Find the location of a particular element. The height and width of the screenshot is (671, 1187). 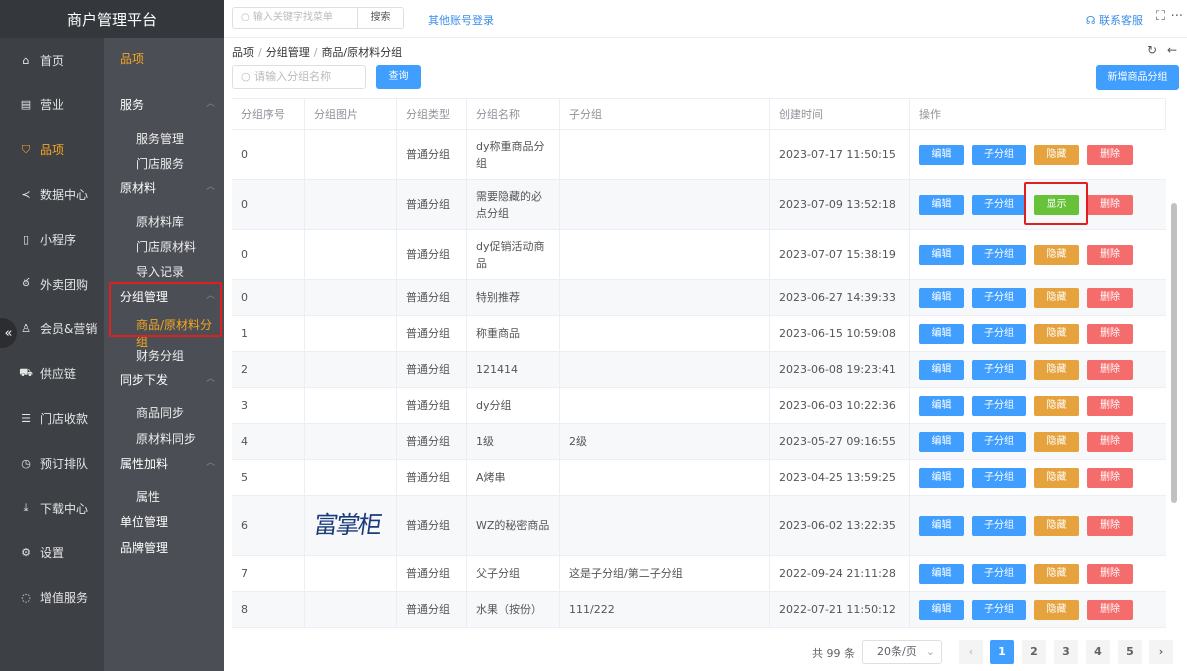

nav-subitem: 商品同步 is located at coordinates (160, 412).